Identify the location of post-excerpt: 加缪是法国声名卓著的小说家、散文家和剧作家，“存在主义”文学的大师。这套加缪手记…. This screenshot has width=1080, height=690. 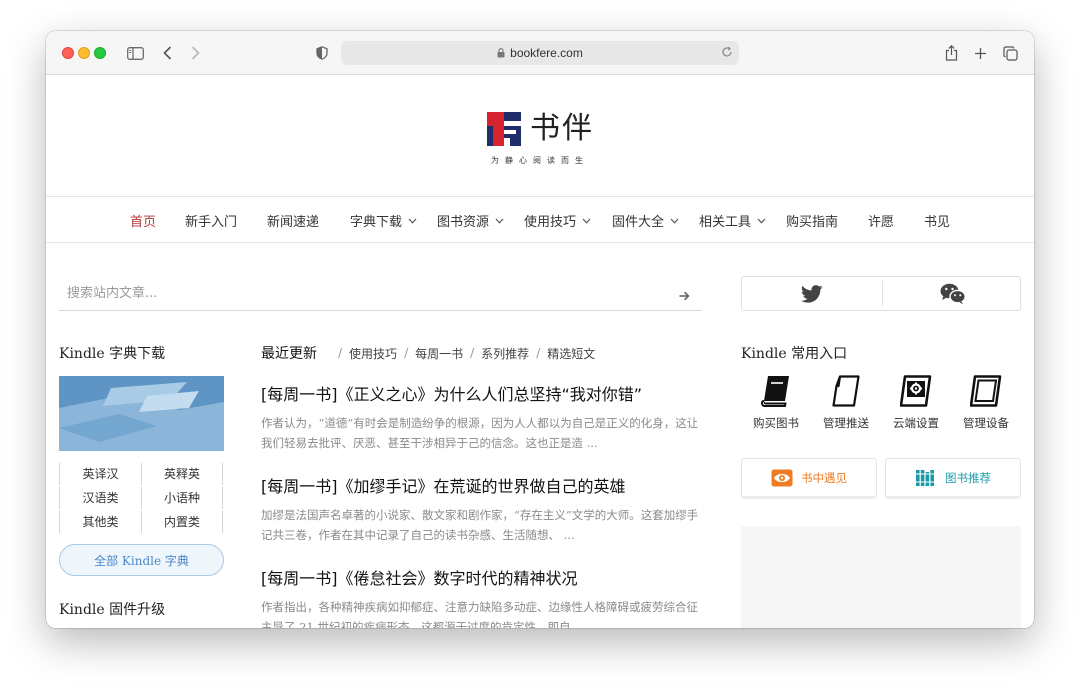
(480, 525).